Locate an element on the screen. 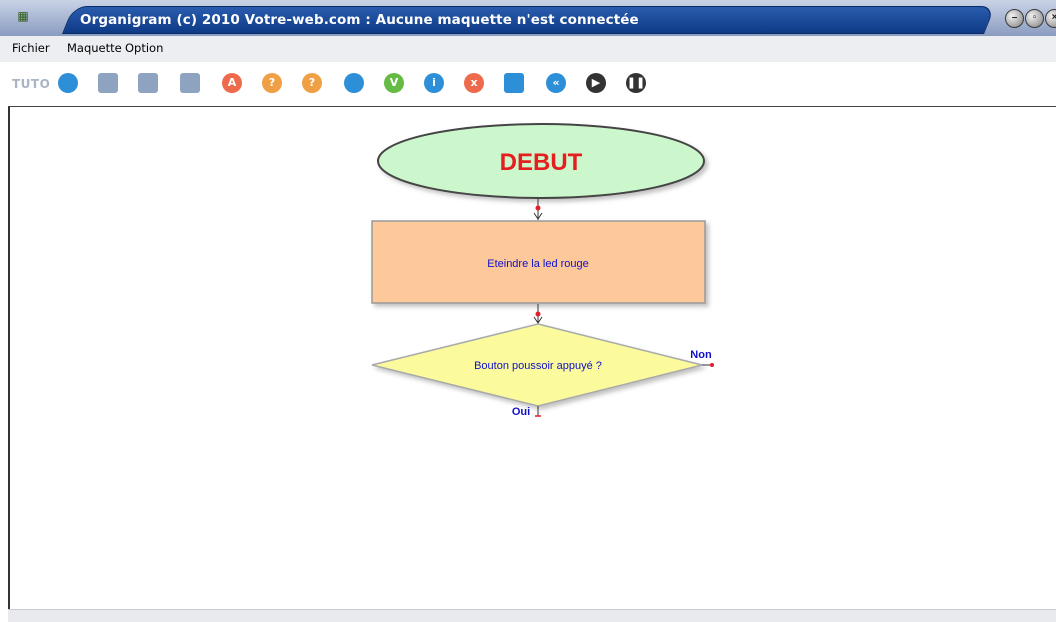 The image size is (1056, 622). action-node-label: Eteindre la led rouge is located at coordinates (538, 264).